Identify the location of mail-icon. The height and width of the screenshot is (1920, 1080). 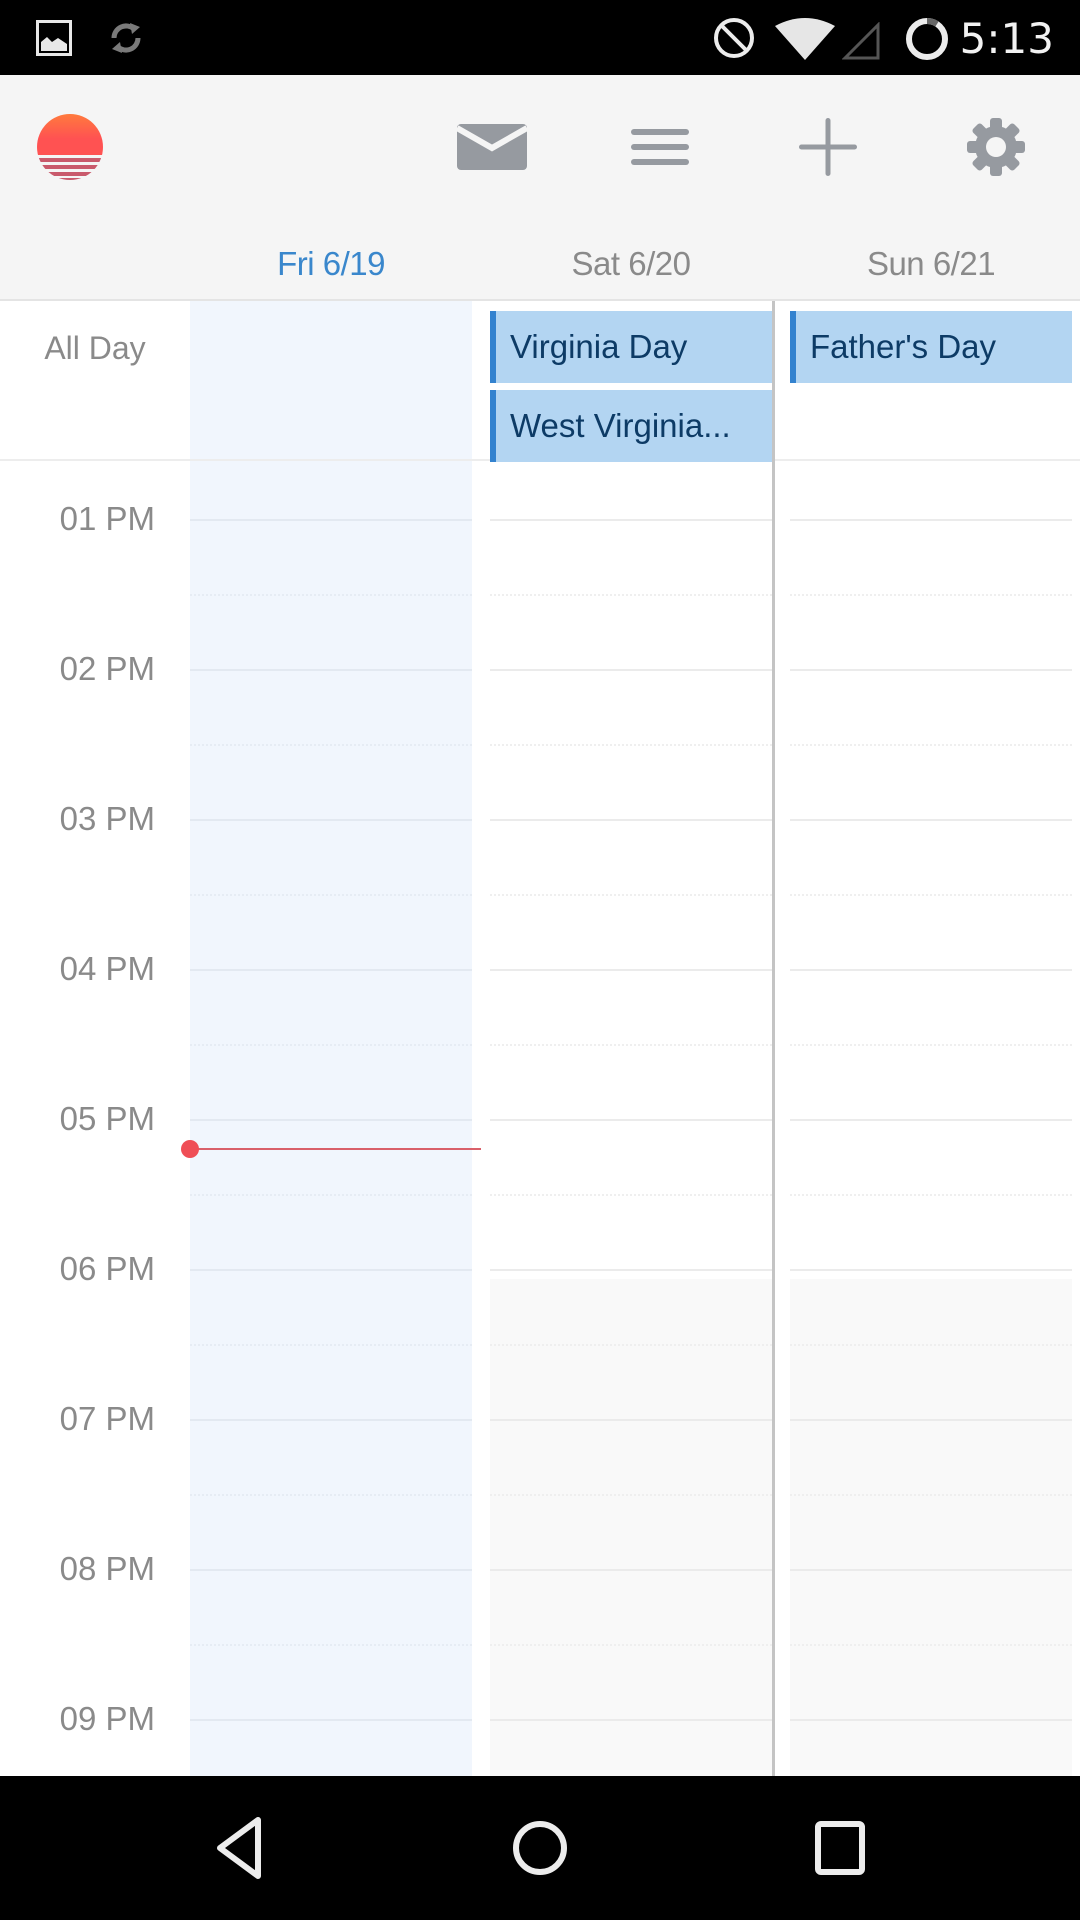
(492, 147).